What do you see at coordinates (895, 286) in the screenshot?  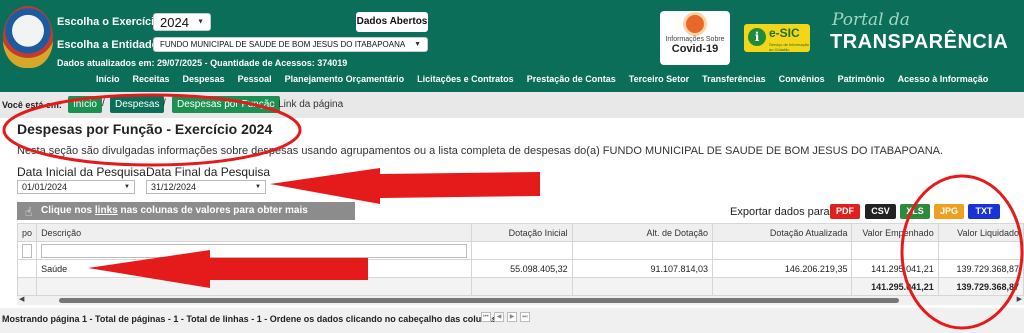 I see `total-committed: 141.295.041,21` at bounding box center [895, 286].